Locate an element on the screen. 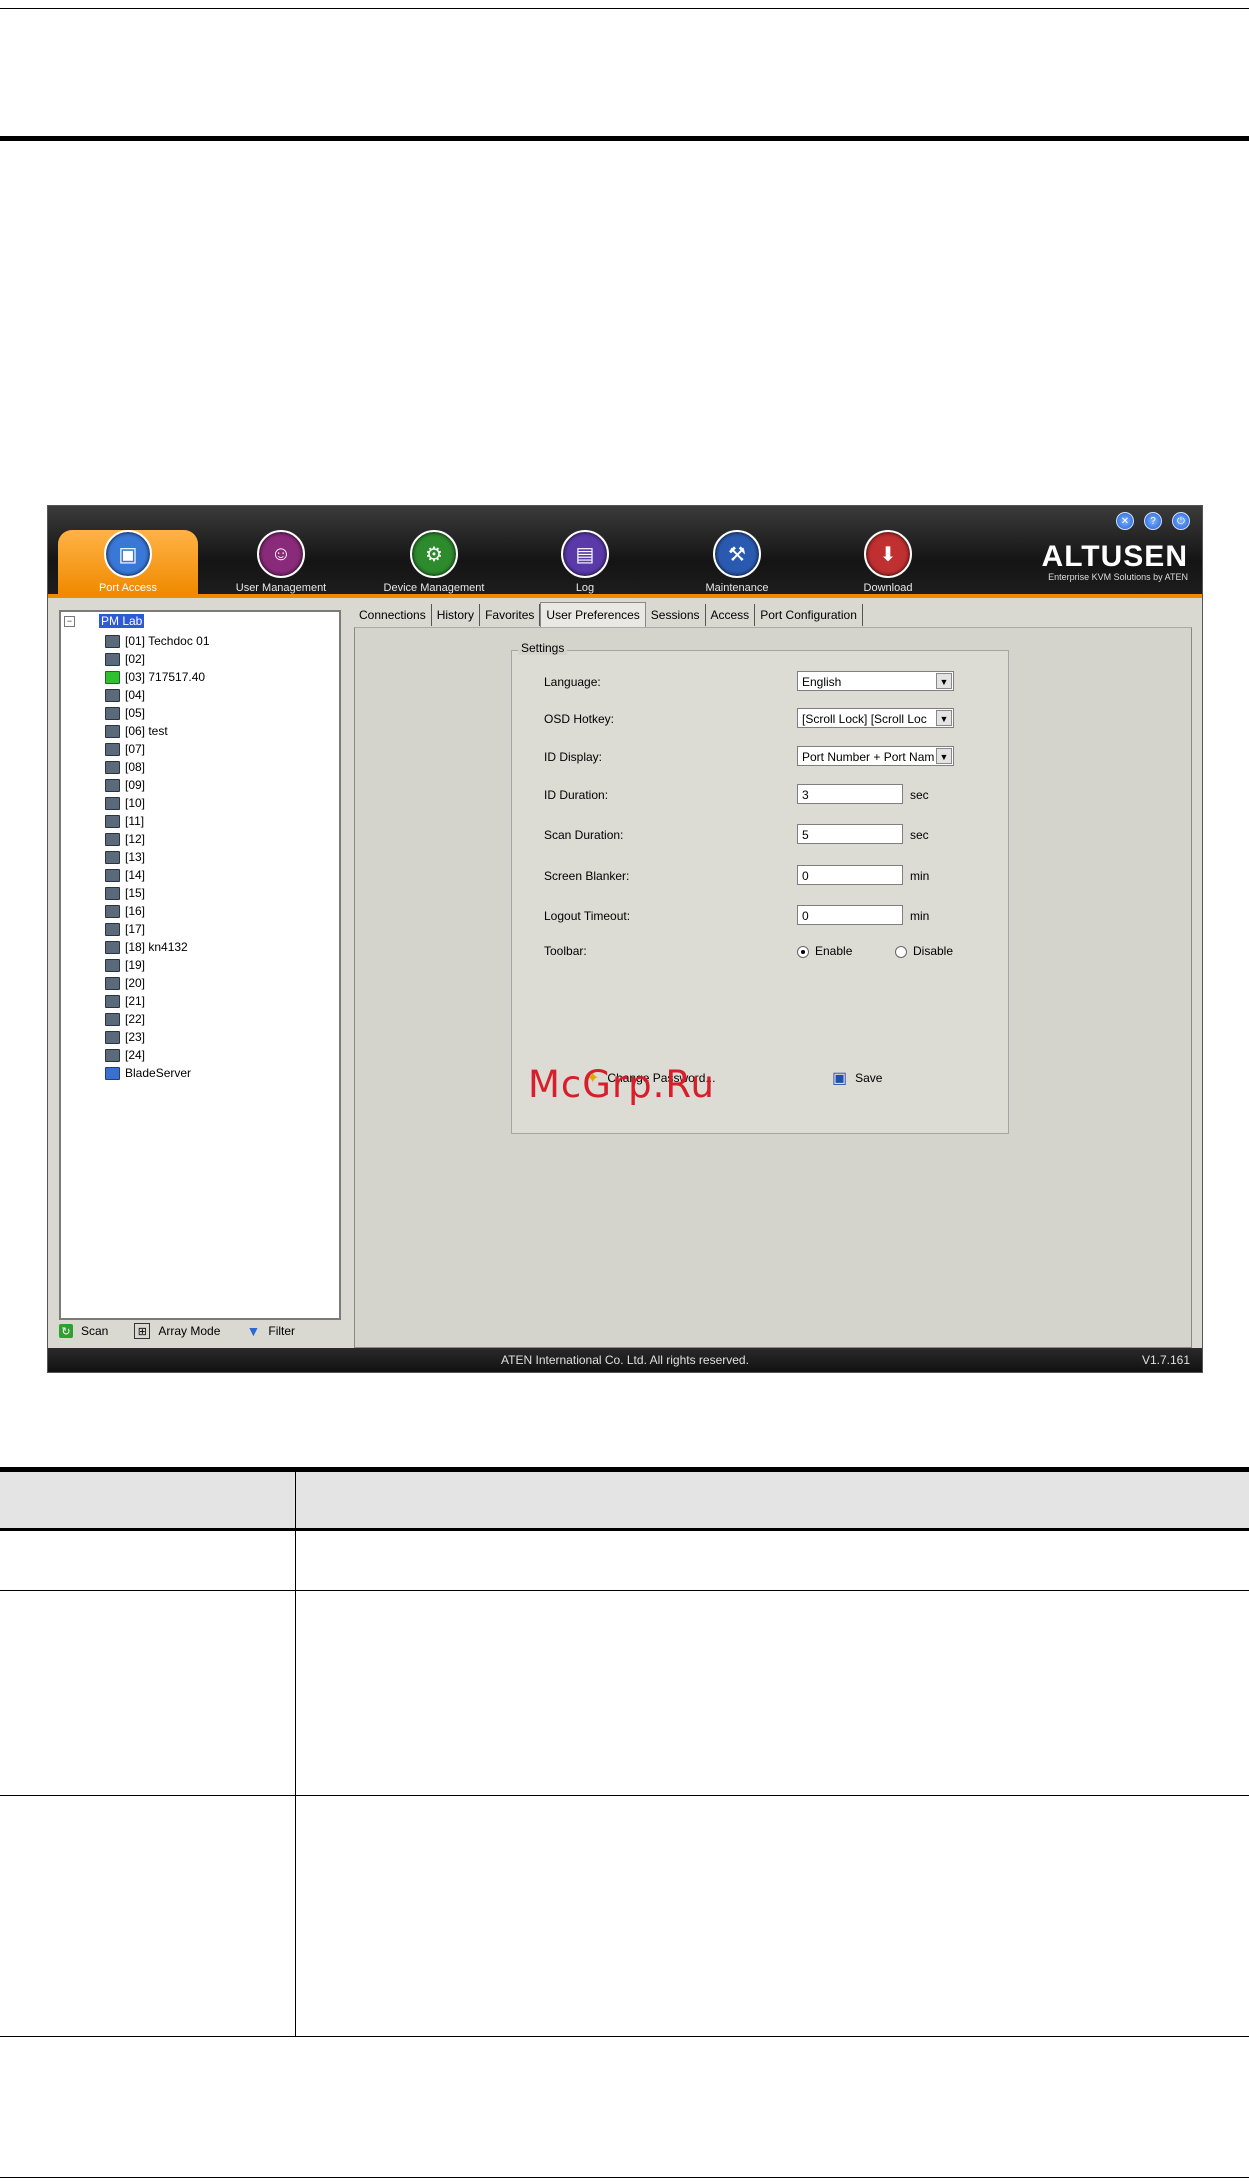  tab-port-configuration: Port Configuration is located at coordinates (809, 615).